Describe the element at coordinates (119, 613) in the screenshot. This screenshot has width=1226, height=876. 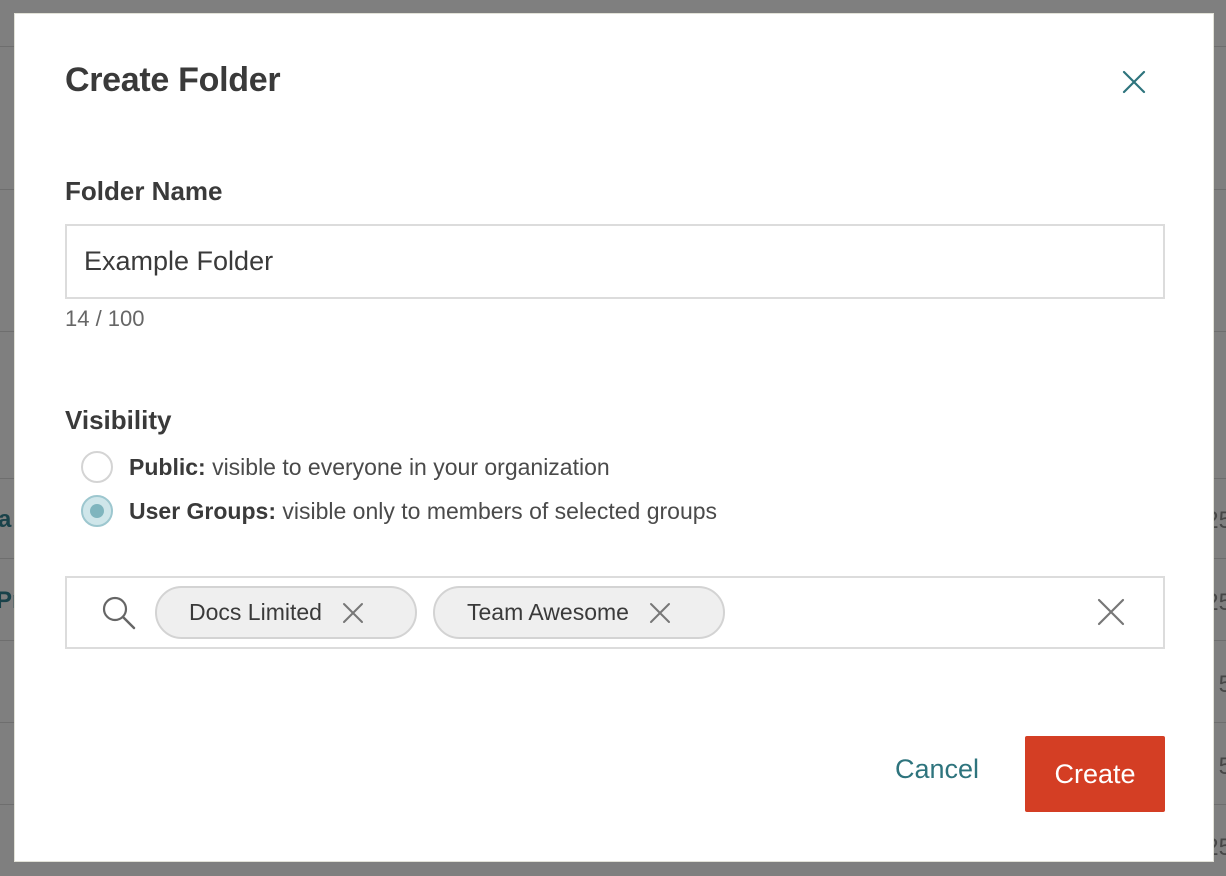
I see `search-icon` at that location.